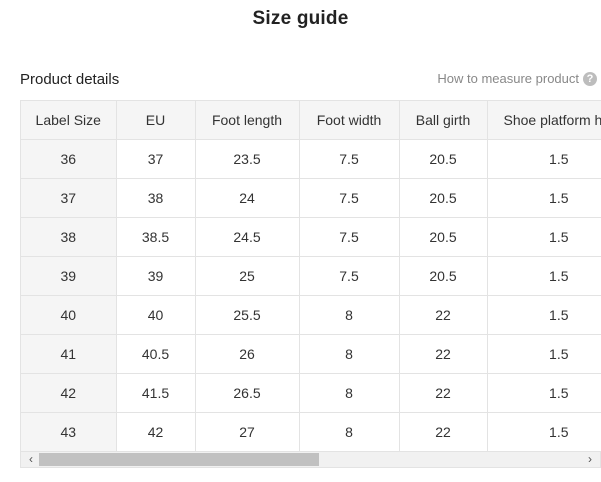 The height and width of the screenshot is (482, 601). What do you see at coordinates (590, 459) in the screenshot?
I see `scroll-right-icon: ›` at bounding box center [590, 459].